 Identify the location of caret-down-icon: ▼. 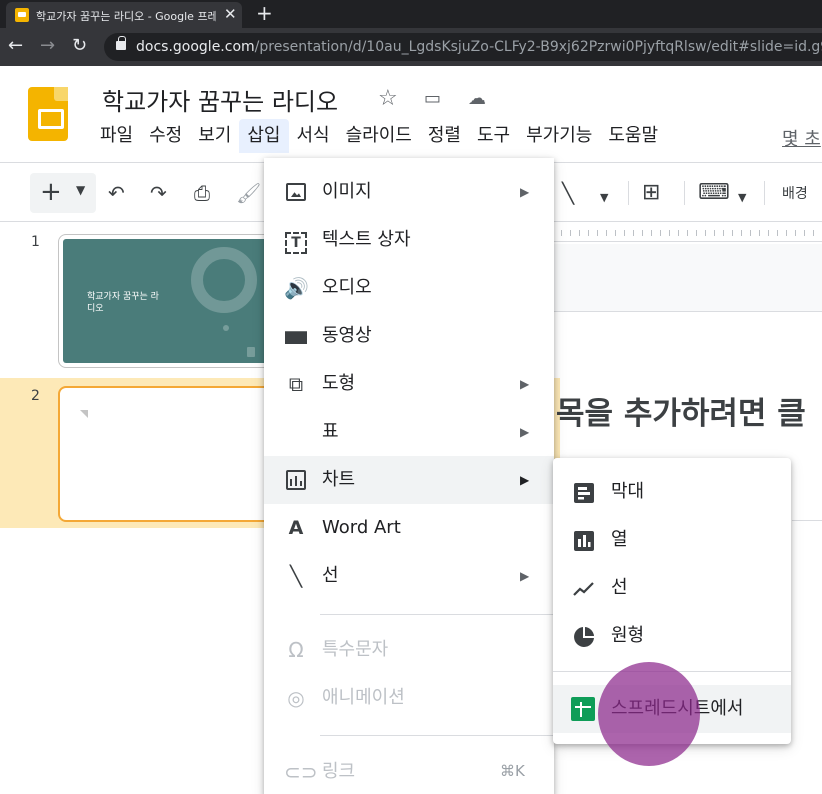
(80, 190).